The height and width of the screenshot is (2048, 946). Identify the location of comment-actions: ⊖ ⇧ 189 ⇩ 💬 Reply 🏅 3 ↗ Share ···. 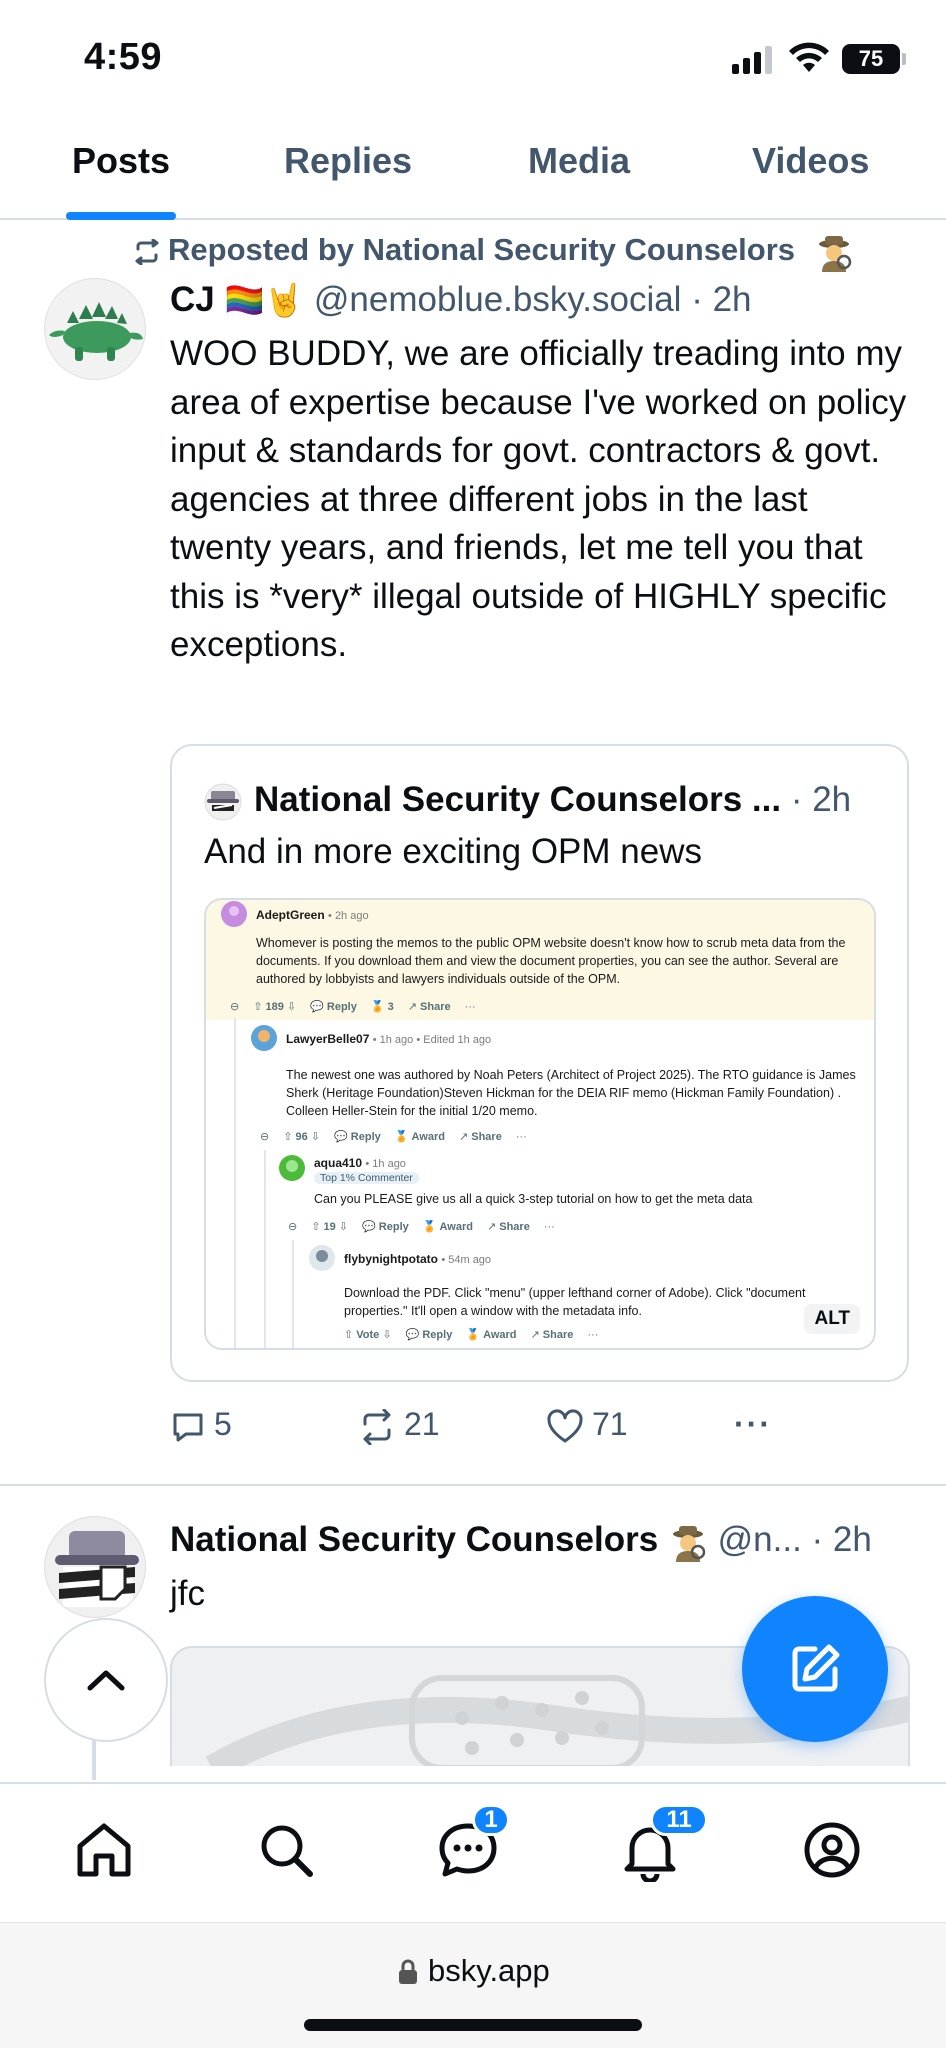
(353, 1007).